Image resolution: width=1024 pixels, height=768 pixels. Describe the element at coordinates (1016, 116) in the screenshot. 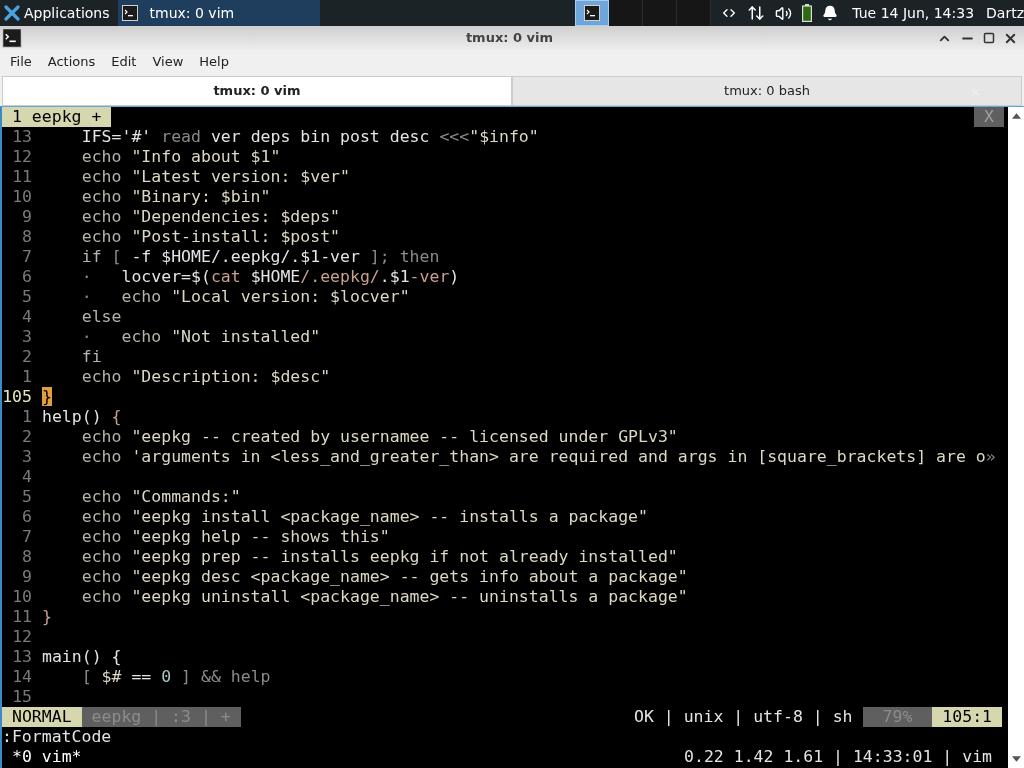

I see `scroll-up-icon` at that location.